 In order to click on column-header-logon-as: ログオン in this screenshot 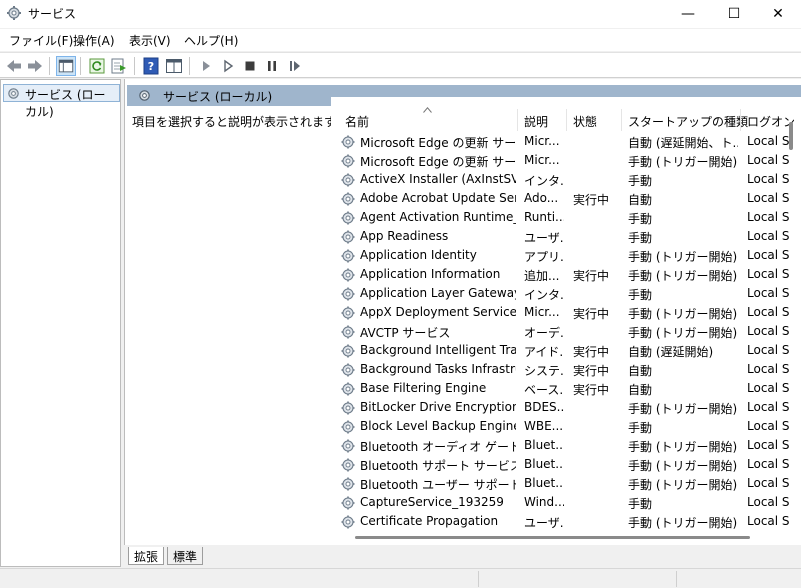, I will do `click(771, 121)`.